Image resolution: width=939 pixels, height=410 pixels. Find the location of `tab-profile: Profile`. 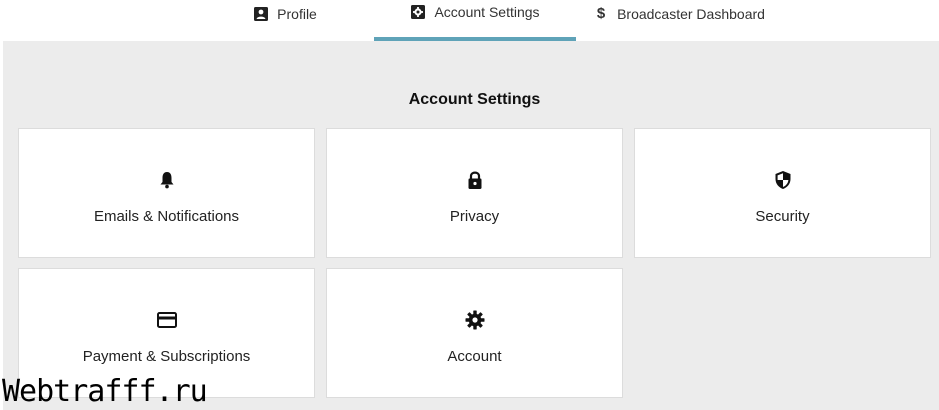

tab-profile: Profile is located at coordinates (285, 20).